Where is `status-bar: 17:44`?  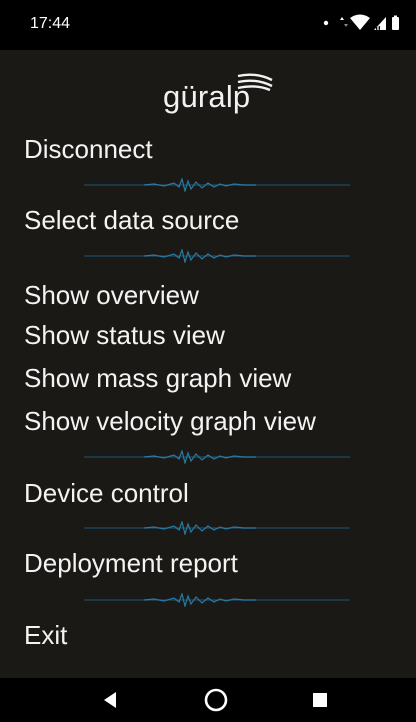 status-bar: 17:44 is located at coordinates (208, 25).